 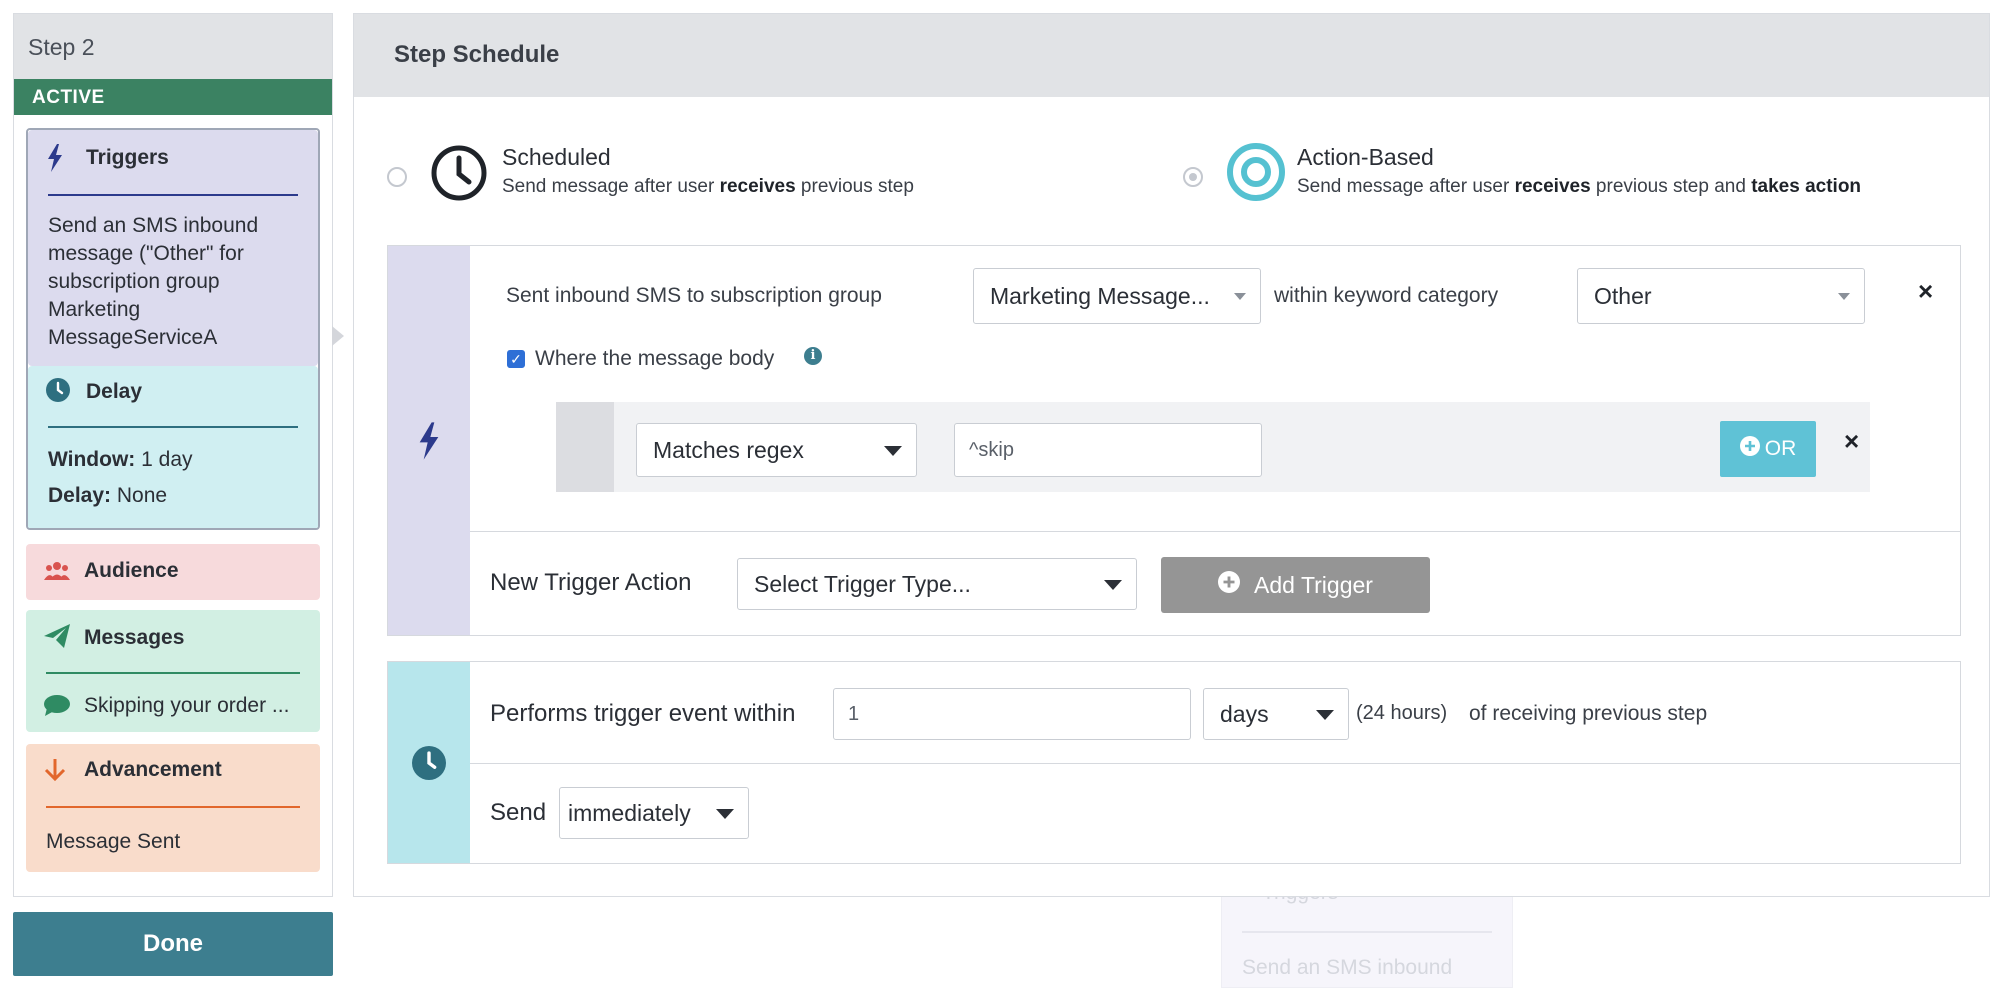 I want to click on panel-title: Step Schedule, so click(x=1171, y=55).